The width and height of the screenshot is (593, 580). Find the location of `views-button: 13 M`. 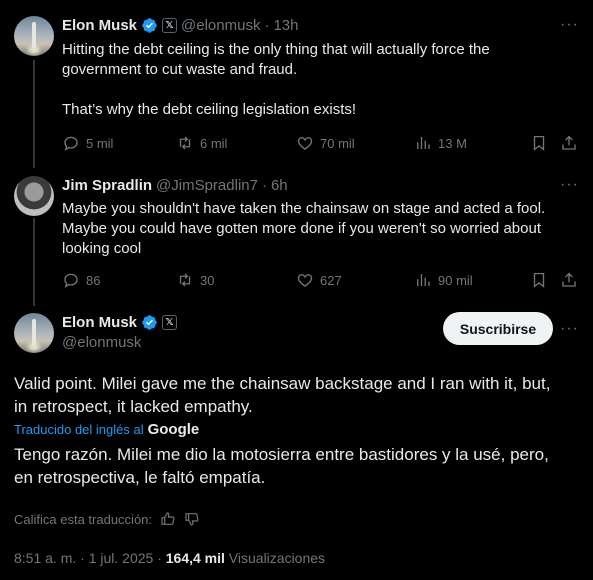

views-button: 13 M is located at coordinates (440, 143).